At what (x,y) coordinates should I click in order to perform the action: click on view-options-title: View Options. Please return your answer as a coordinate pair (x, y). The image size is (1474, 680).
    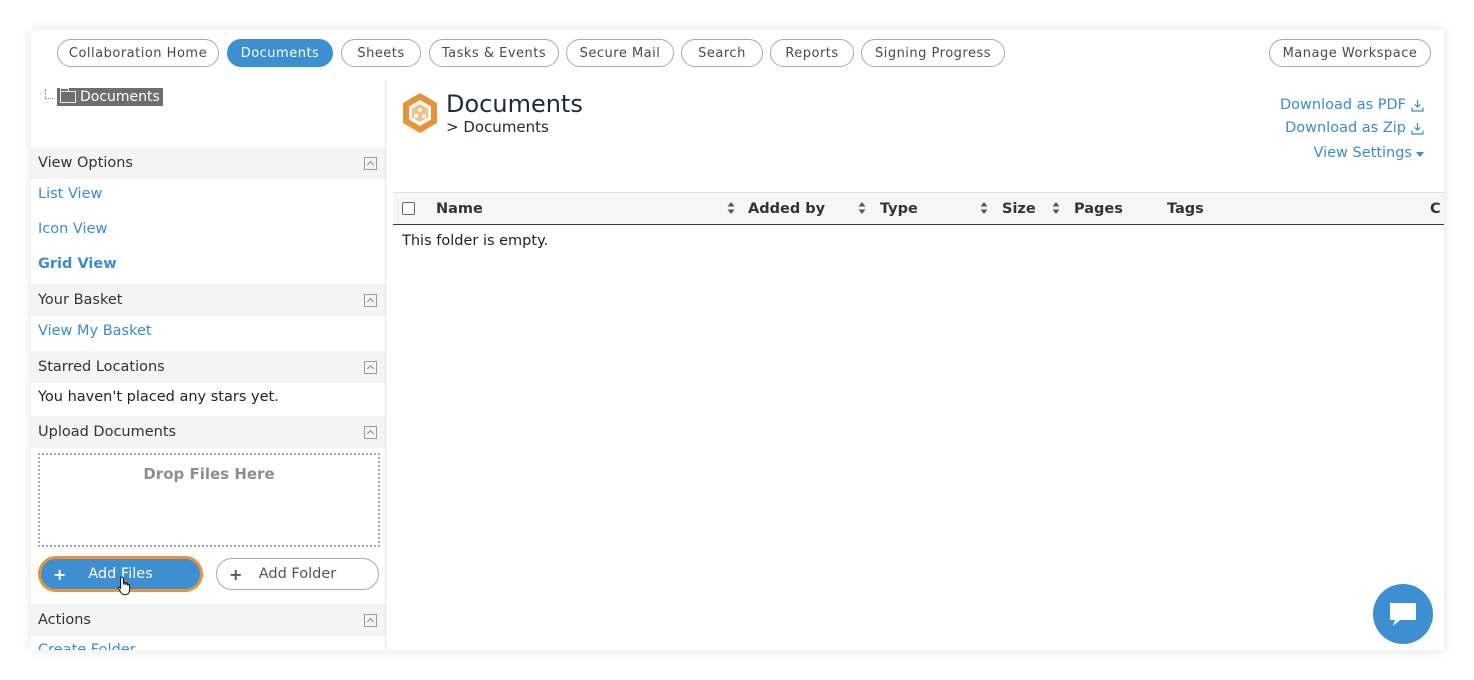
    Looking at the image, I should click on (85, 163).